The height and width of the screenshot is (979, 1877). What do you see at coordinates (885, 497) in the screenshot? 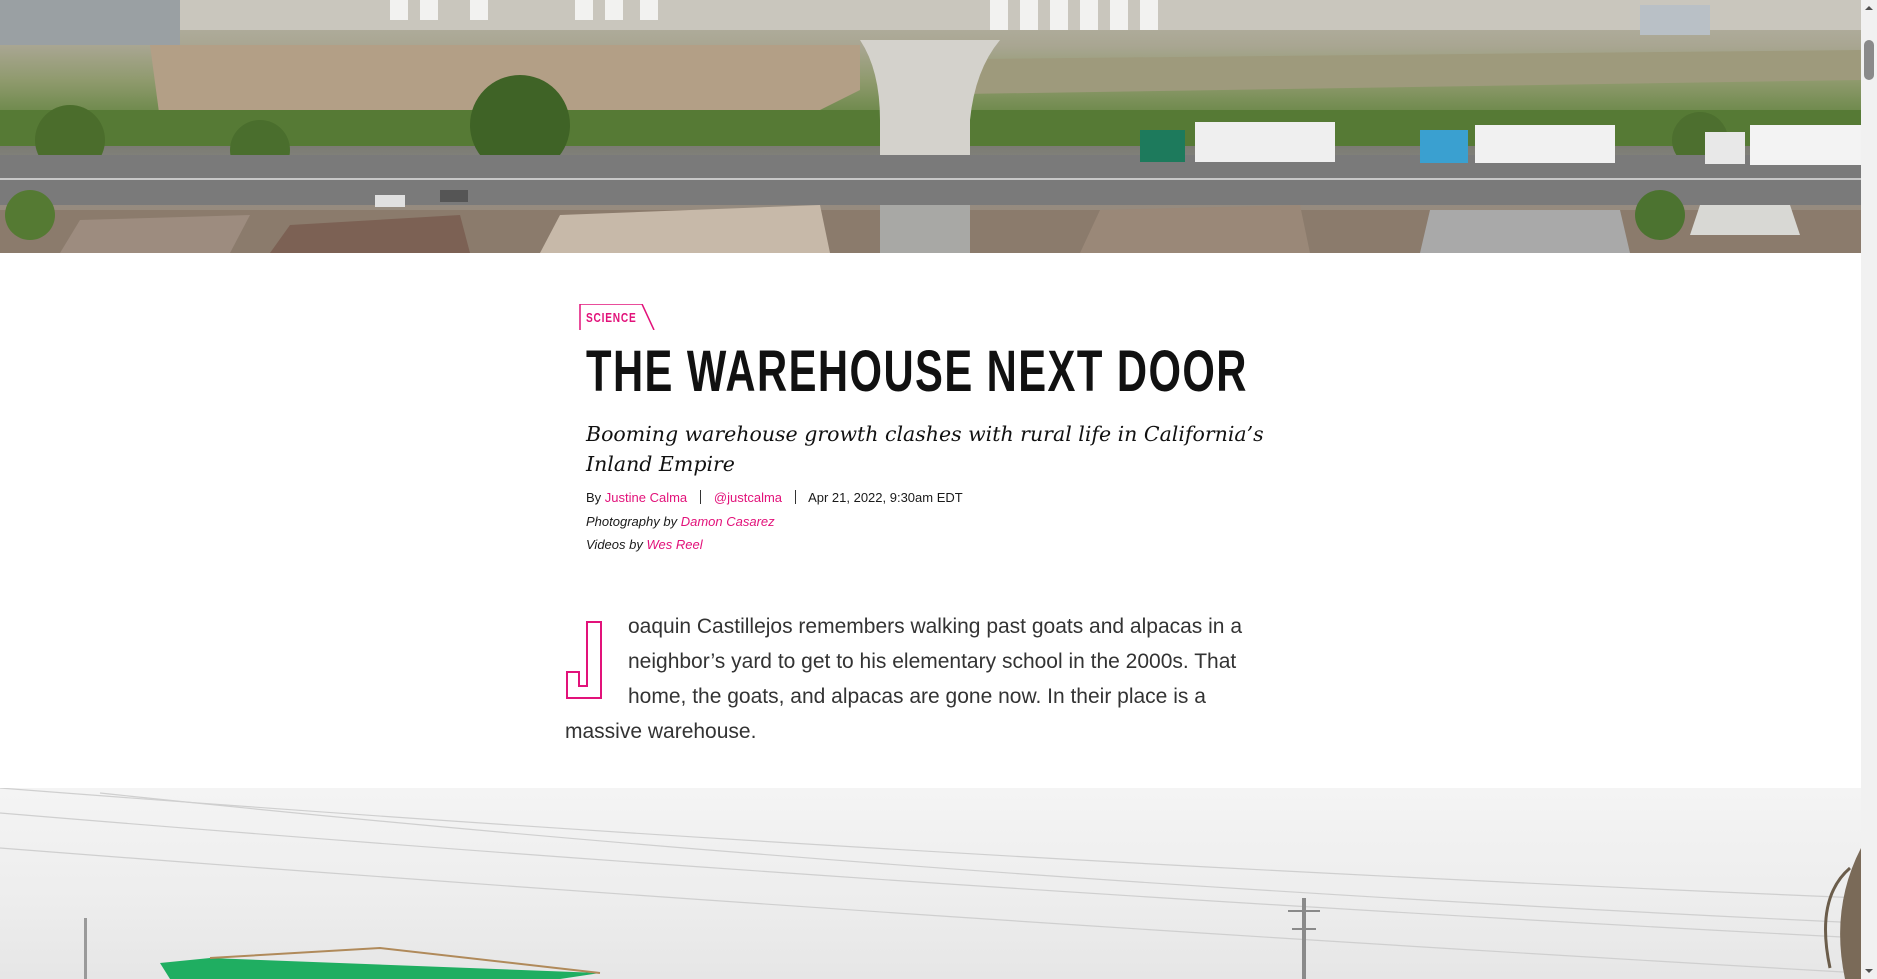
I see `publish-date: Apr 21, 2022, 9:30am EDT` at bounding box center [885, 497].